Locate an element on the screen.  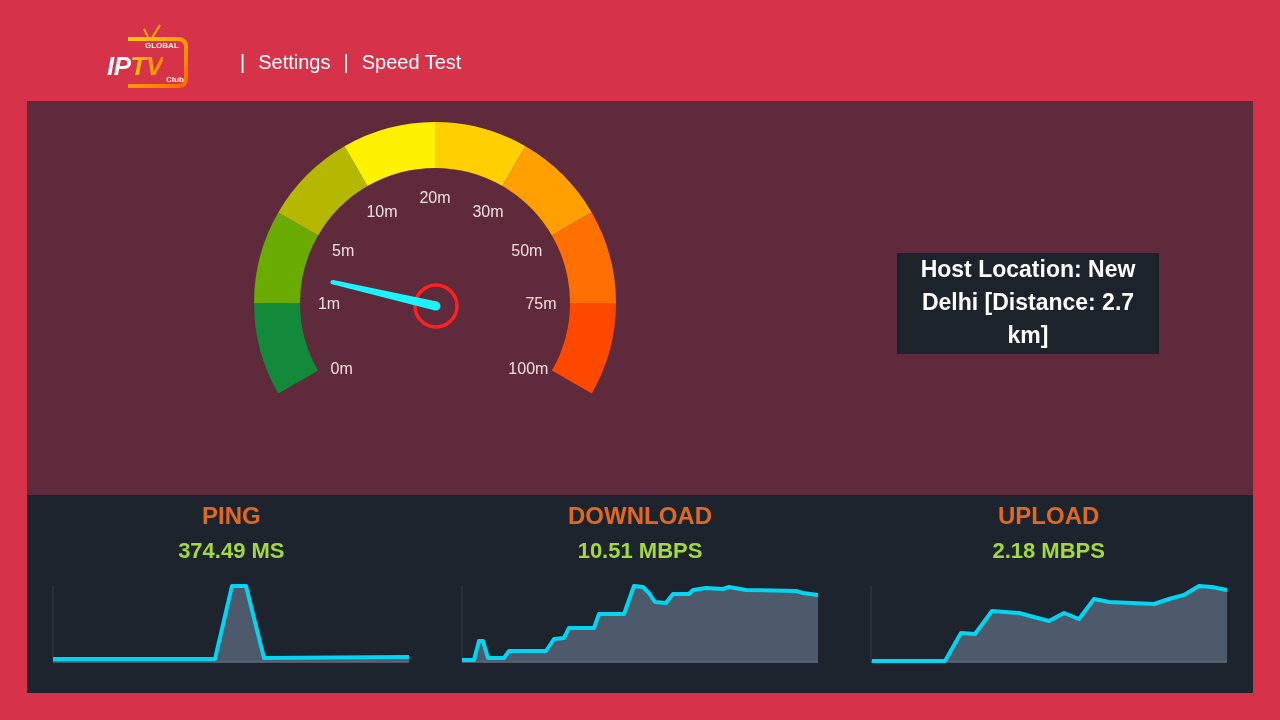
gauge-tick-label: 10m is located at coordinates (382, 211).